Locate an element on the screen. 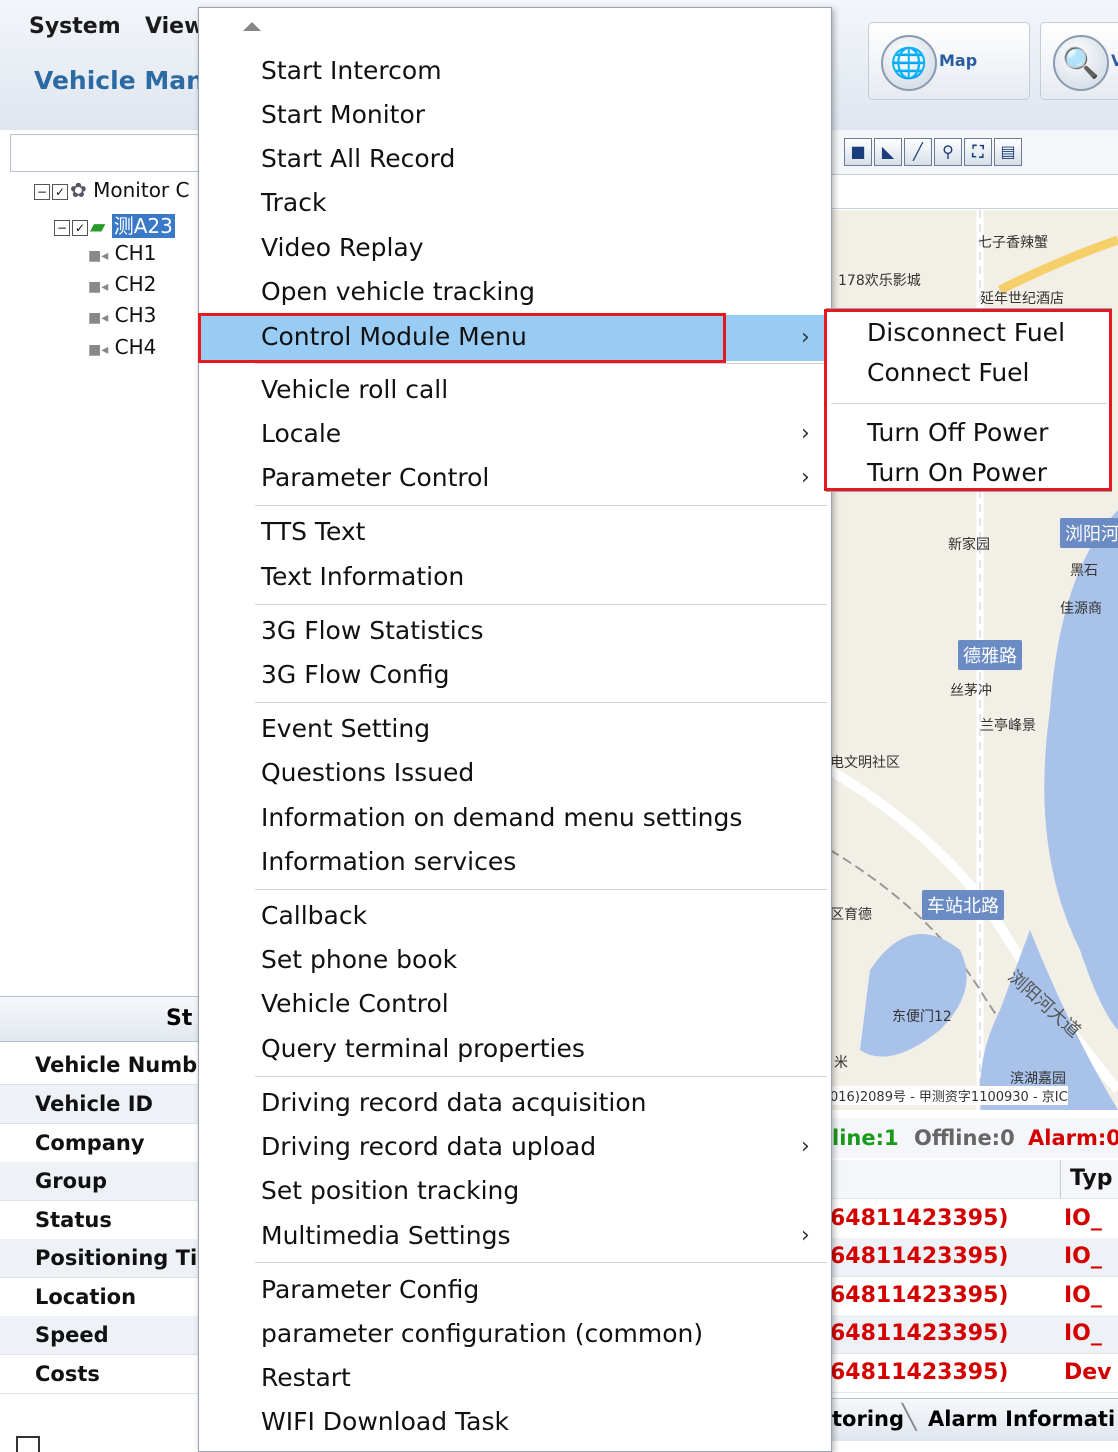 The image size is (1118, 1452). vehicle-icon: ▰ is located at coordinates (98, 226).